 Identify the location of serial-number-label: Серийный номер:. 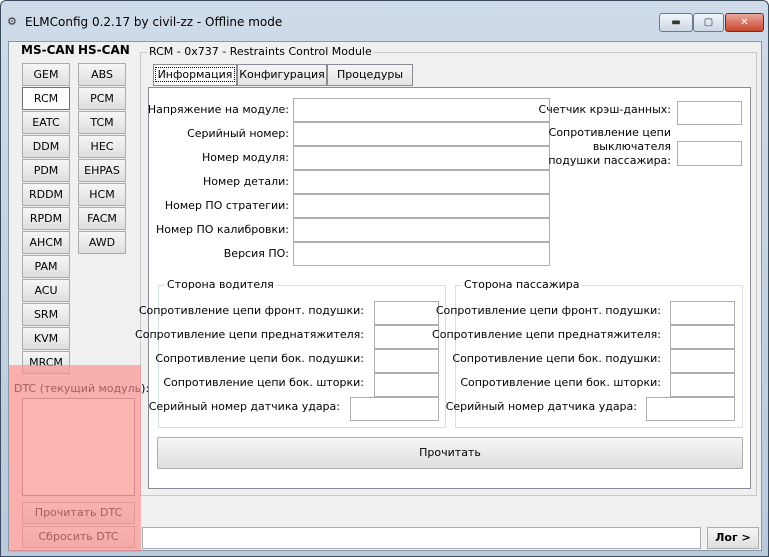
(238, 133).